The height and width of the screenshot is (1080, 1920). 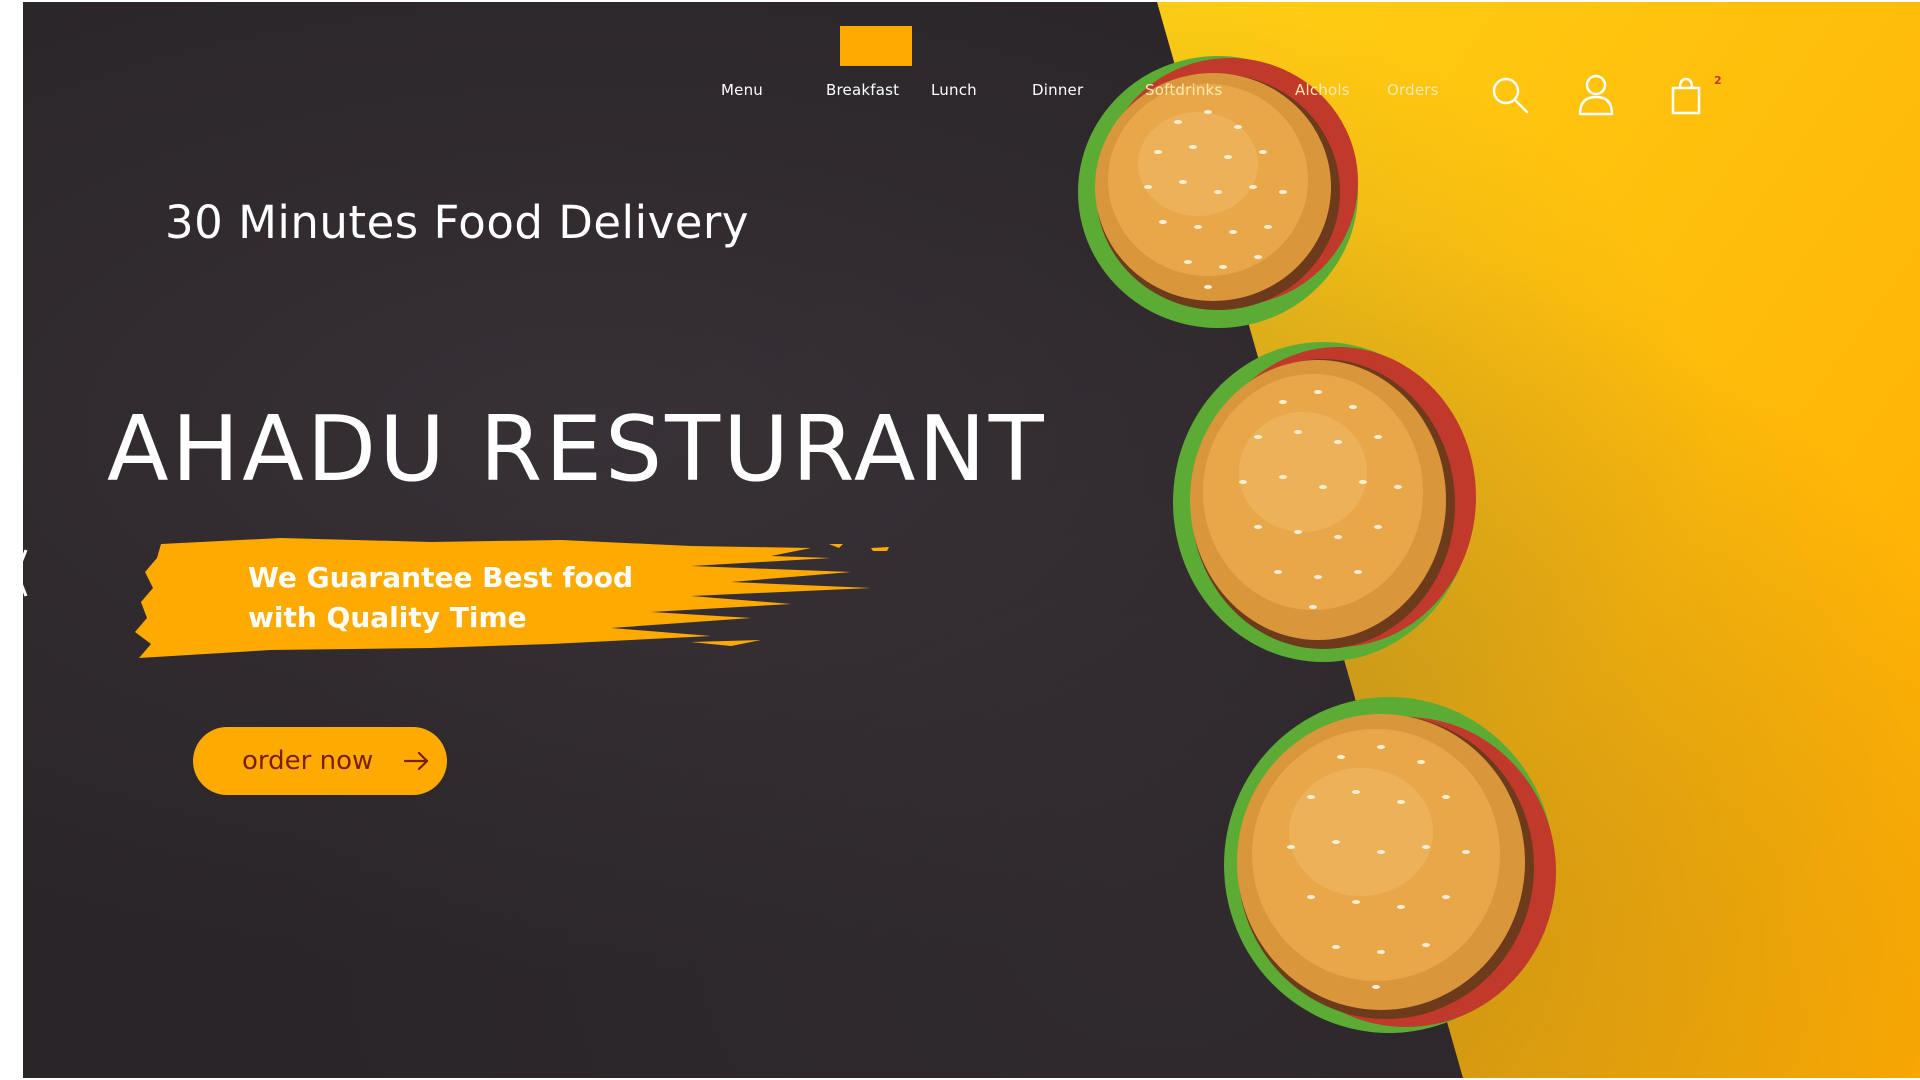 I want to click on user-icon, so click(x=1596, y=95).